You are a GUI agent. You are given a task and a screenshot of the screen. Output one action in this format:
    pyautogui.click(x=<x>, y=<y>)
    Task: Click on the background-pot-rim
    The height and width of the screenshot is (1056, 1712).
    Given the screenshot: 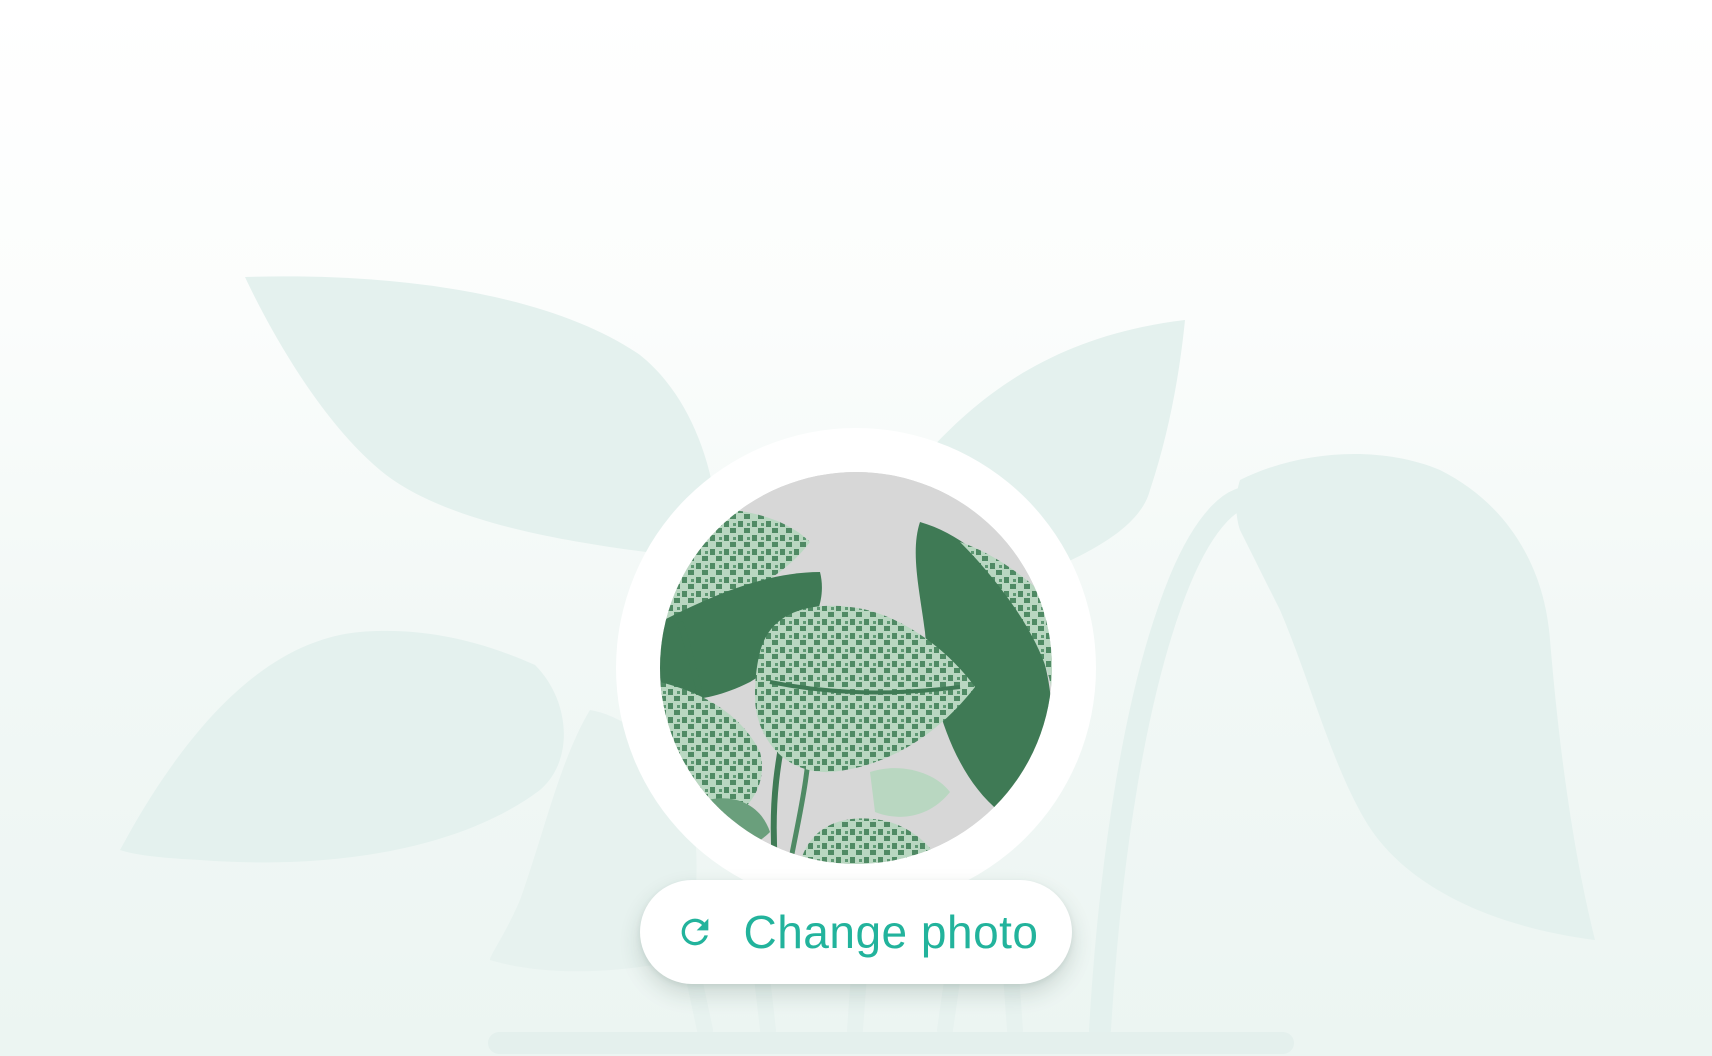 What is the action you would take?
    pyautogui.click(x=891, y=1043)
    